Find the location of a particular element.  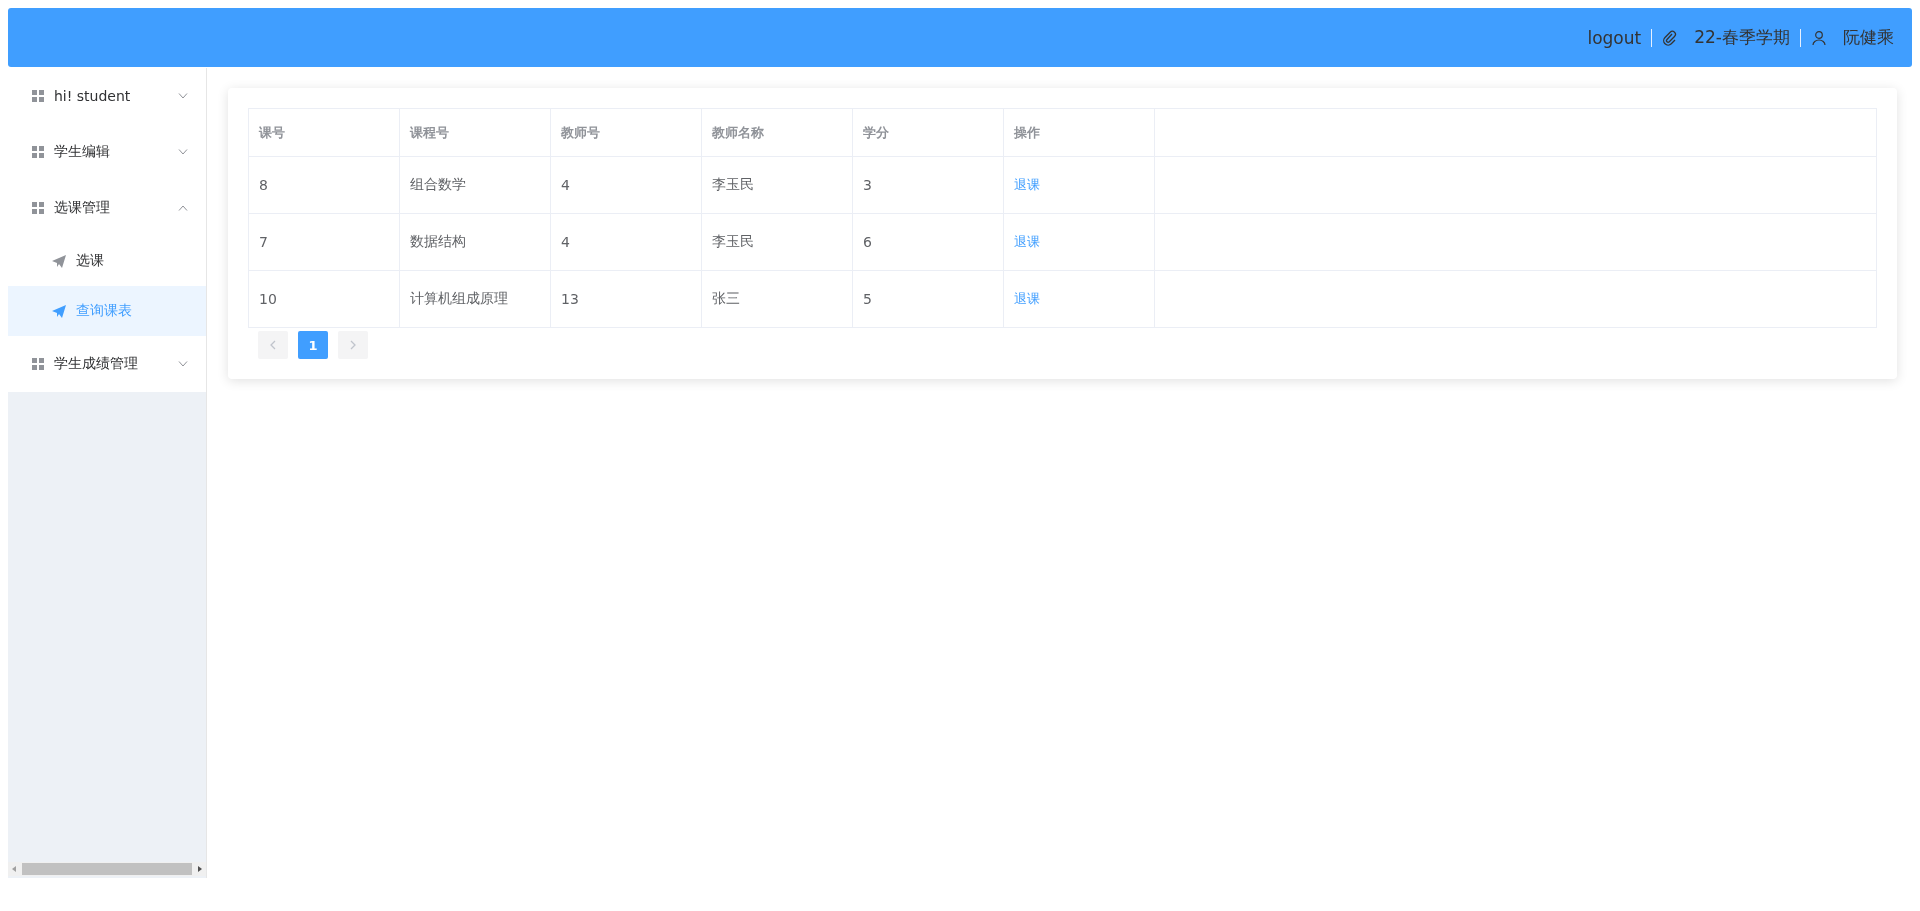

table-cell: 张三 is located at coordinates (777, 299).